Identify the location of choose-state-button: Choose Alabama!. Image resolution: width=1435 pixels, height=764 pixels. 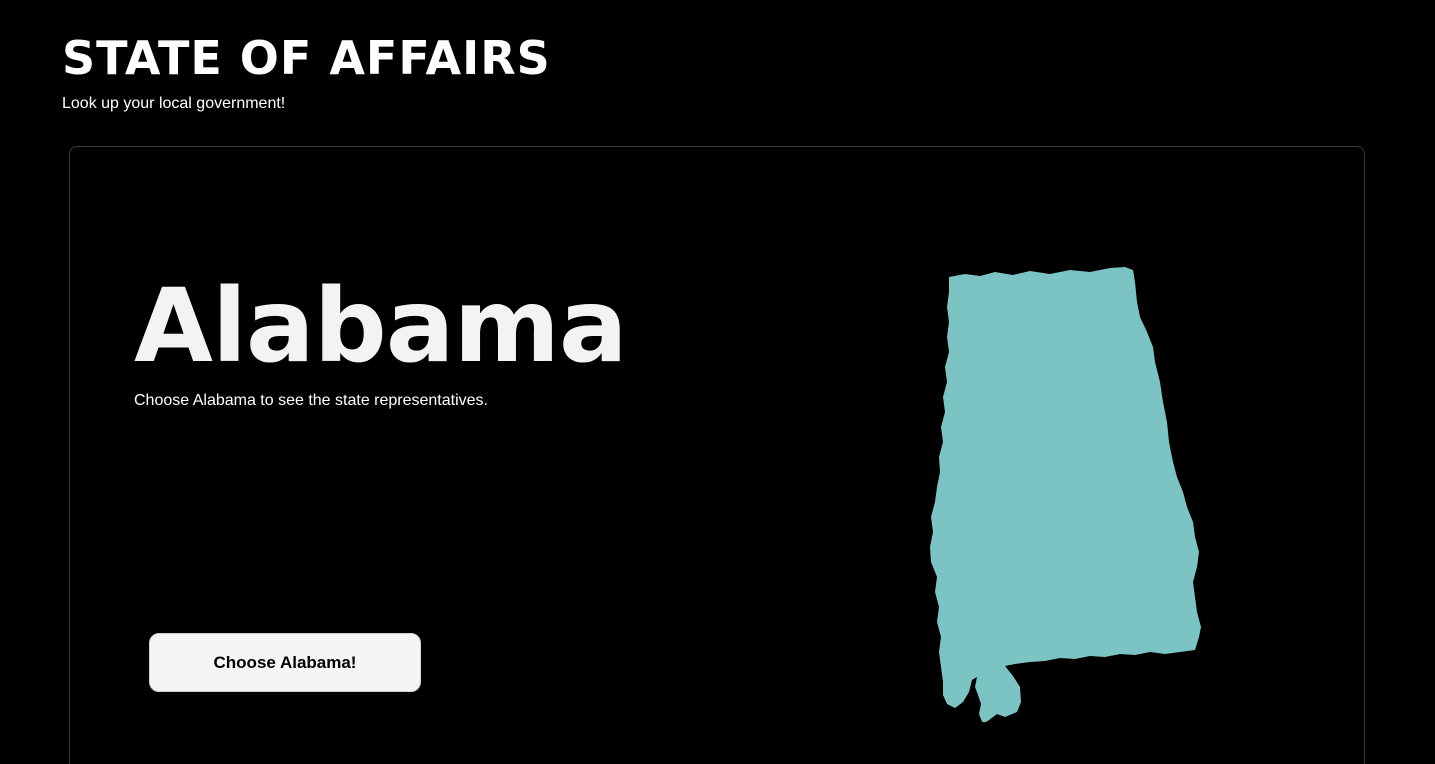
(285, 662).